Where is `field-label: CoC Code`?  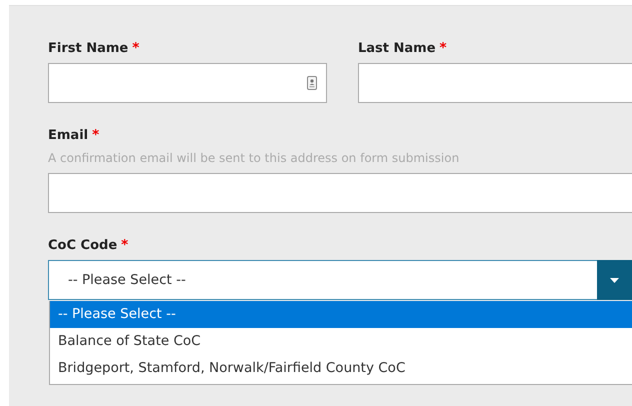
field-label: CoC Code is located at coordinates (83, 245).